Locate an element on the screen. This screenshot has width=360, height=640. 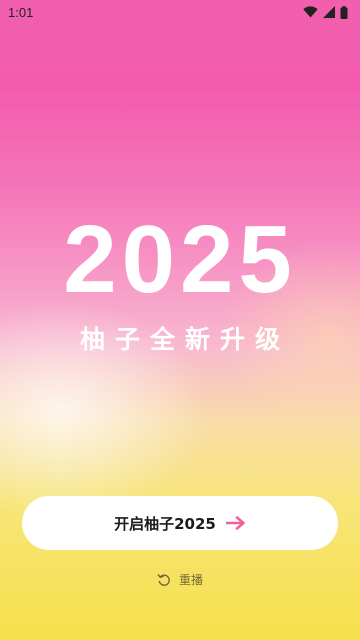
year-title: 2025 is located at coordinates (180, 259).